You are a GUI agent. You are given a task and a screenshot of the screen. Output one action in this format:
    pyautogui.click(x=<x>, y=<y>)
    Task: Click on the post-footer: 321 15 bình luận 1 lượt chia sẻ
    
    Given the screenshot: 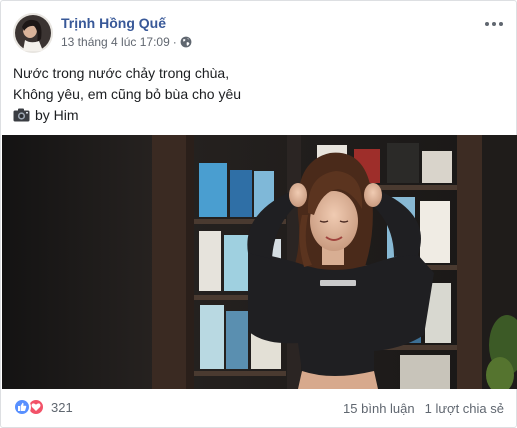 What is the action you would take?
    pyautogui.click(x=259, y=408)
    